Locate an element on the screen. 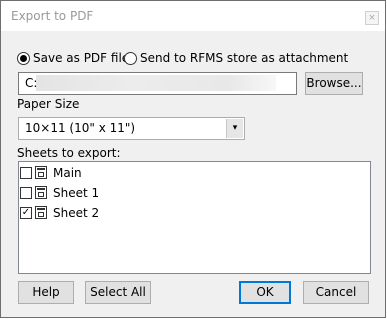  sheet-checkbox-sheet-2: ✓ is located at coordinates (26, 213).